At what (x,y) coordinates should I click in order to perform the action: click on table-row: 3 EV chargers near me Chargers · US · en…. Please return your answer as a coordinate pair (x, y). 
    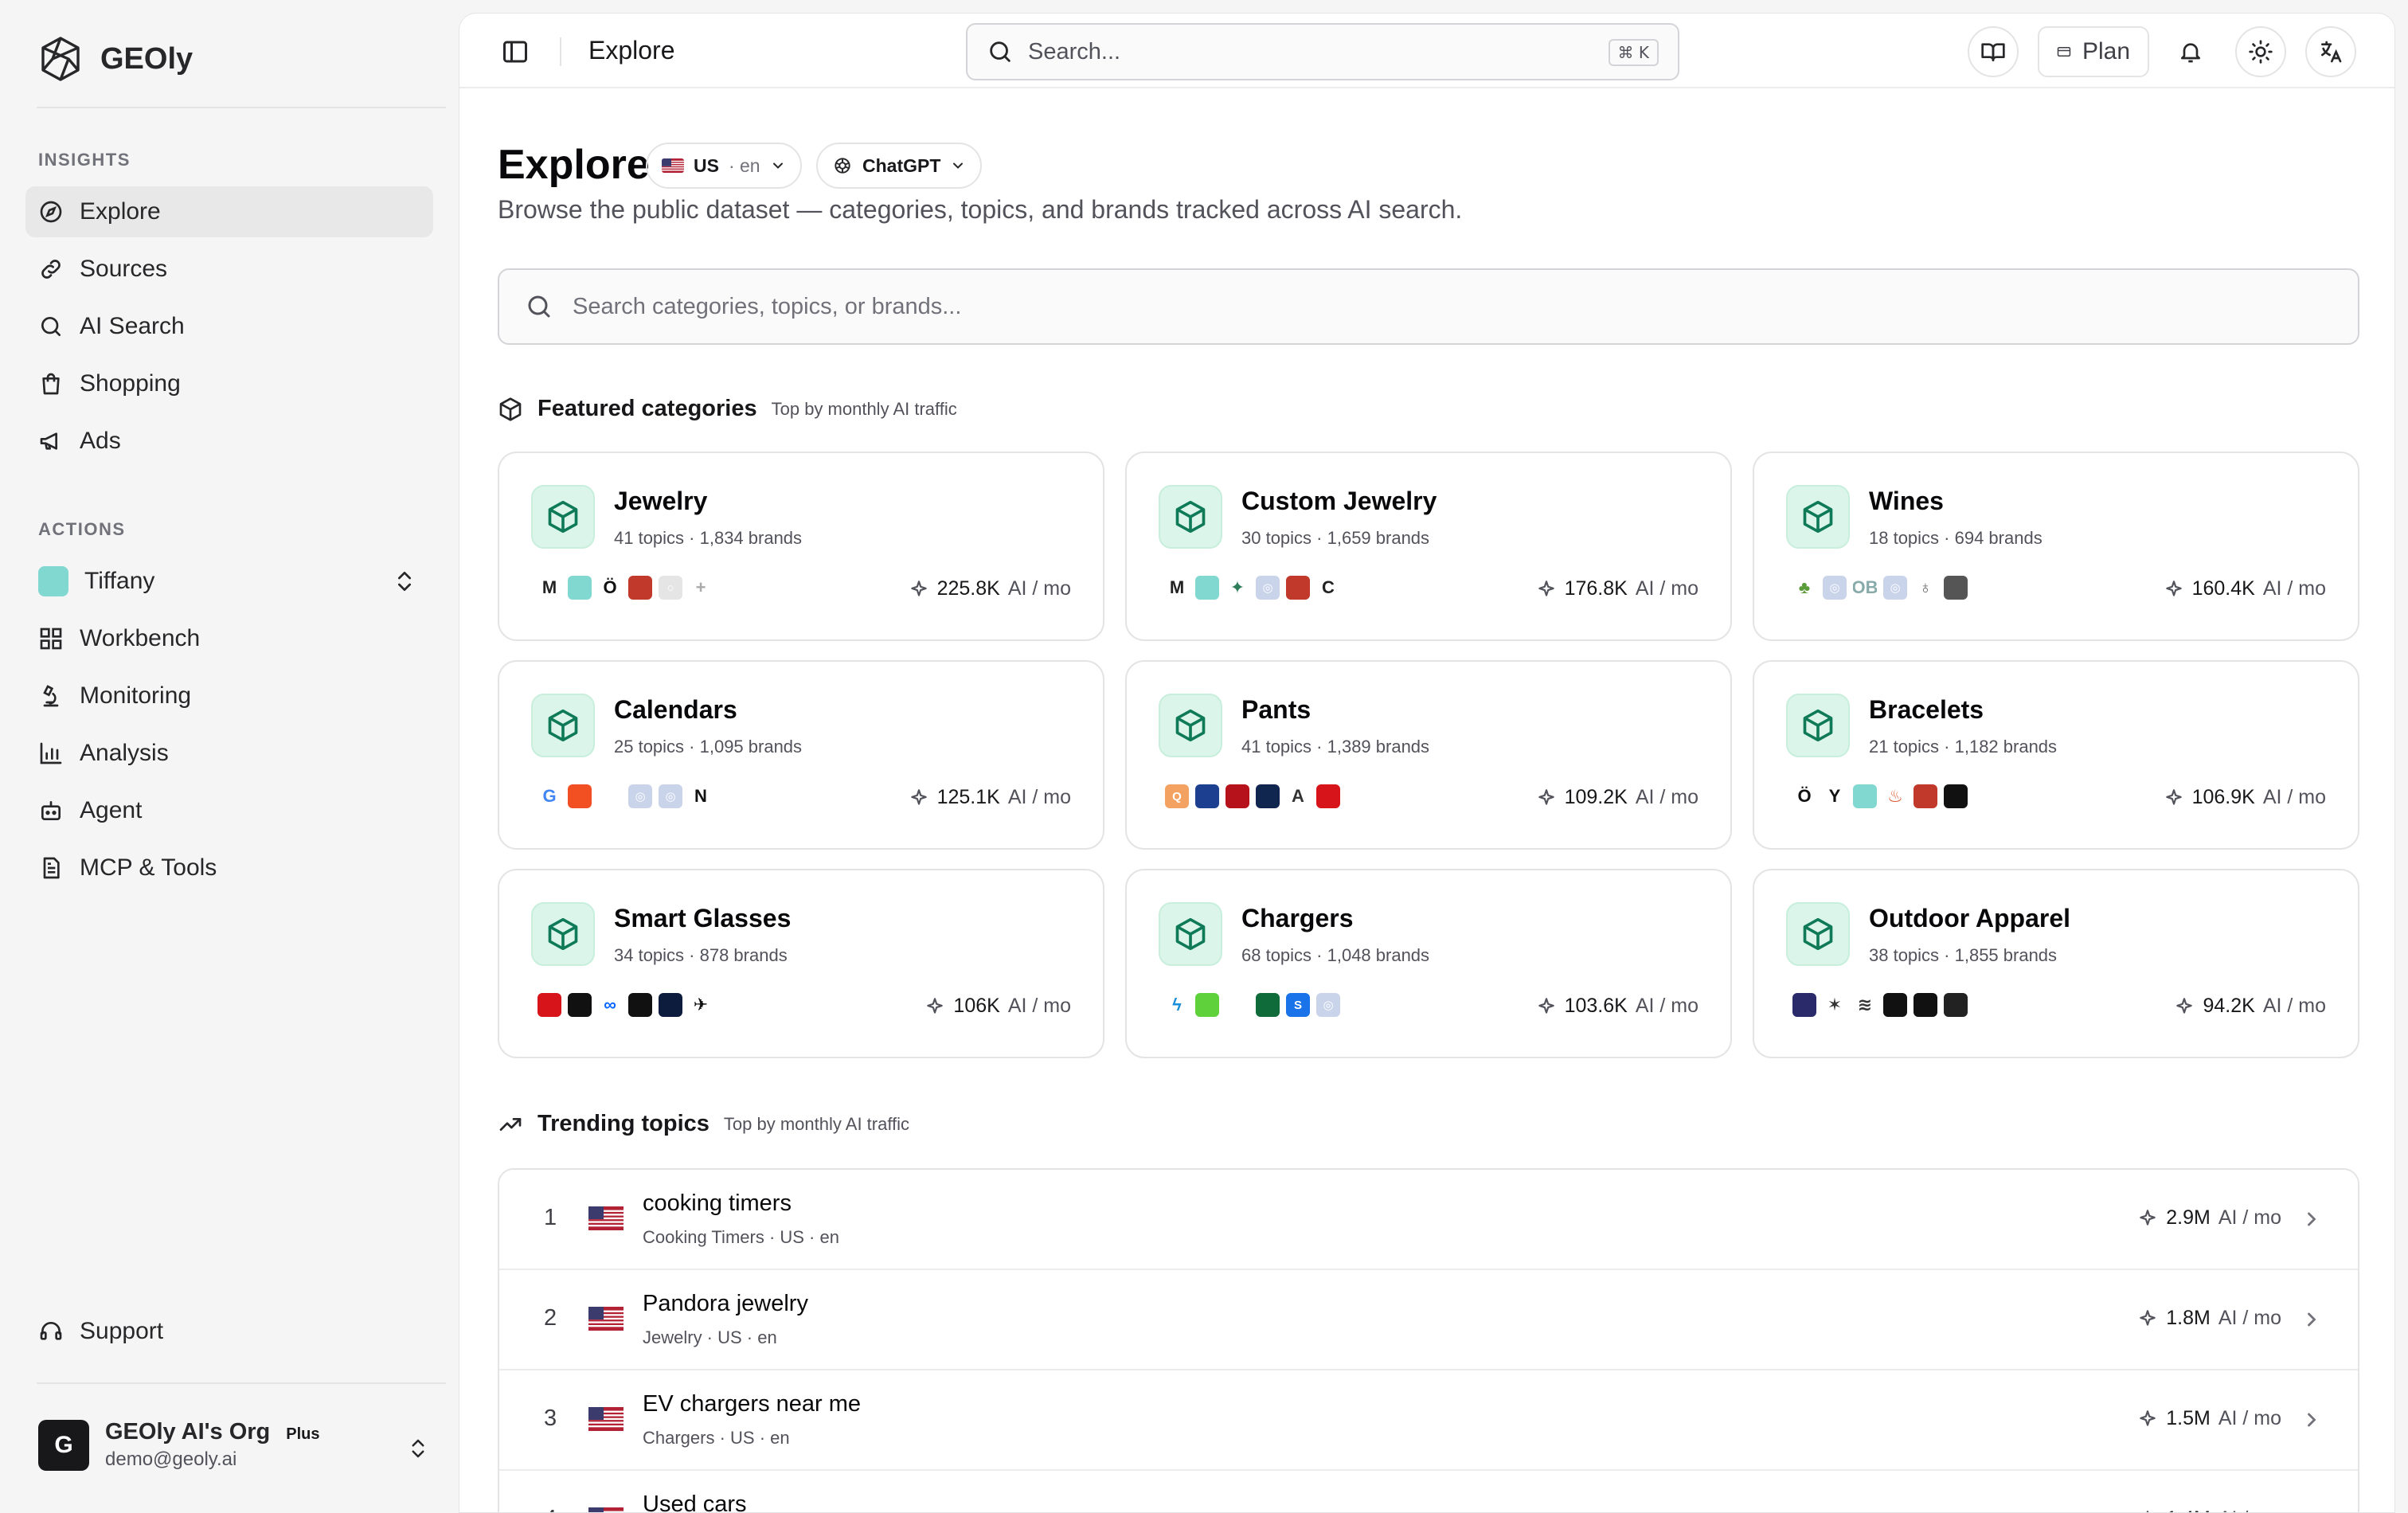
    Looking at the image, I should click on (1428, 1421).